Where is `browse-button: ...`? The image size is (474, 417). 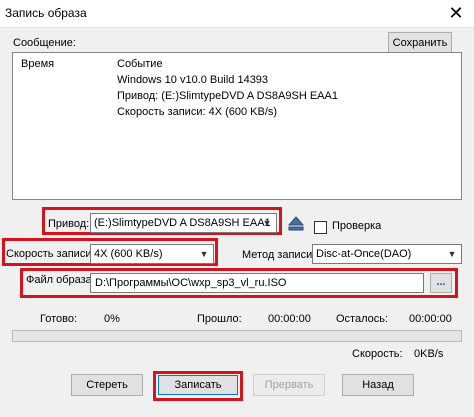 browse-button: ... is located at coordinates (441, 283).